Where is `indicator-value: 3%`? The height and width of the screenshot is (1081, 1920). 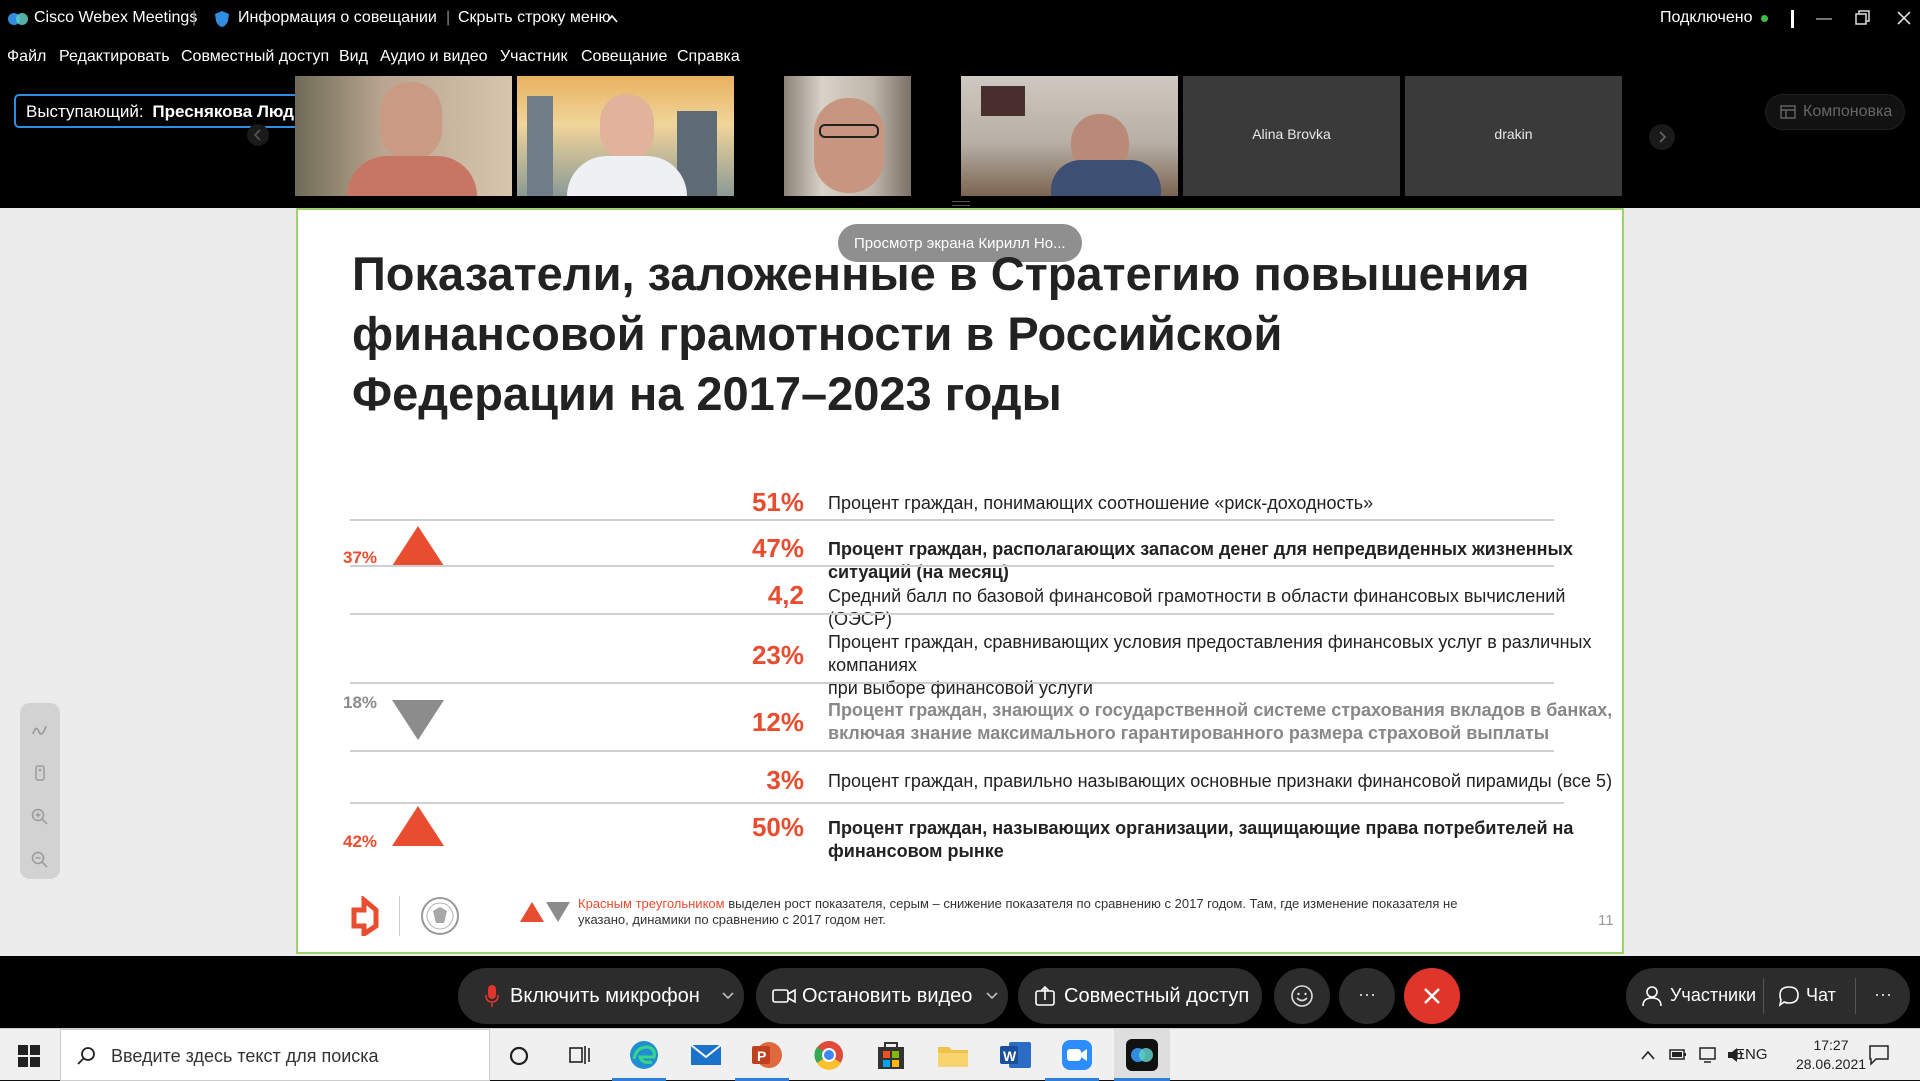 indicator-value: 3% is located at coordinates (785, 780).